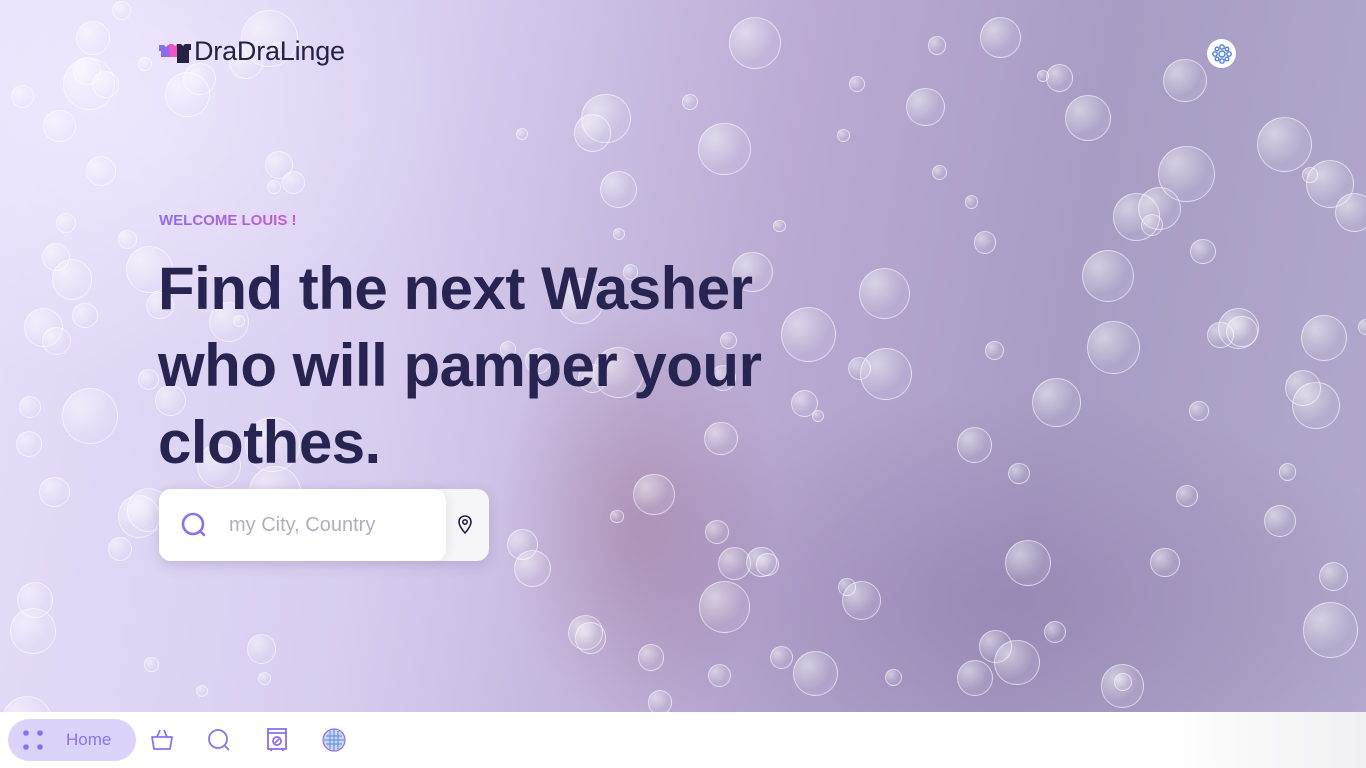 The height and width of the screenshot is (768, 1366). Describe the element at coordinates (228, 220) in the screenshot. I see `welcome-text: WELCOME LOUIS !` at that location.